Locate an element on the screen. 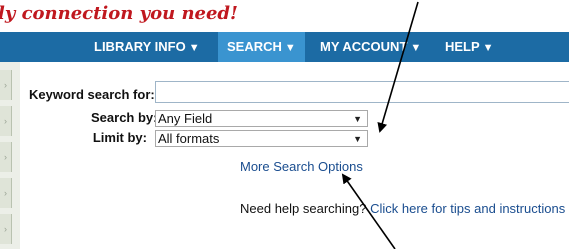 The width and height of the screenshot is (569, 249). keyword-search-input is located at coordinates (362, 92).